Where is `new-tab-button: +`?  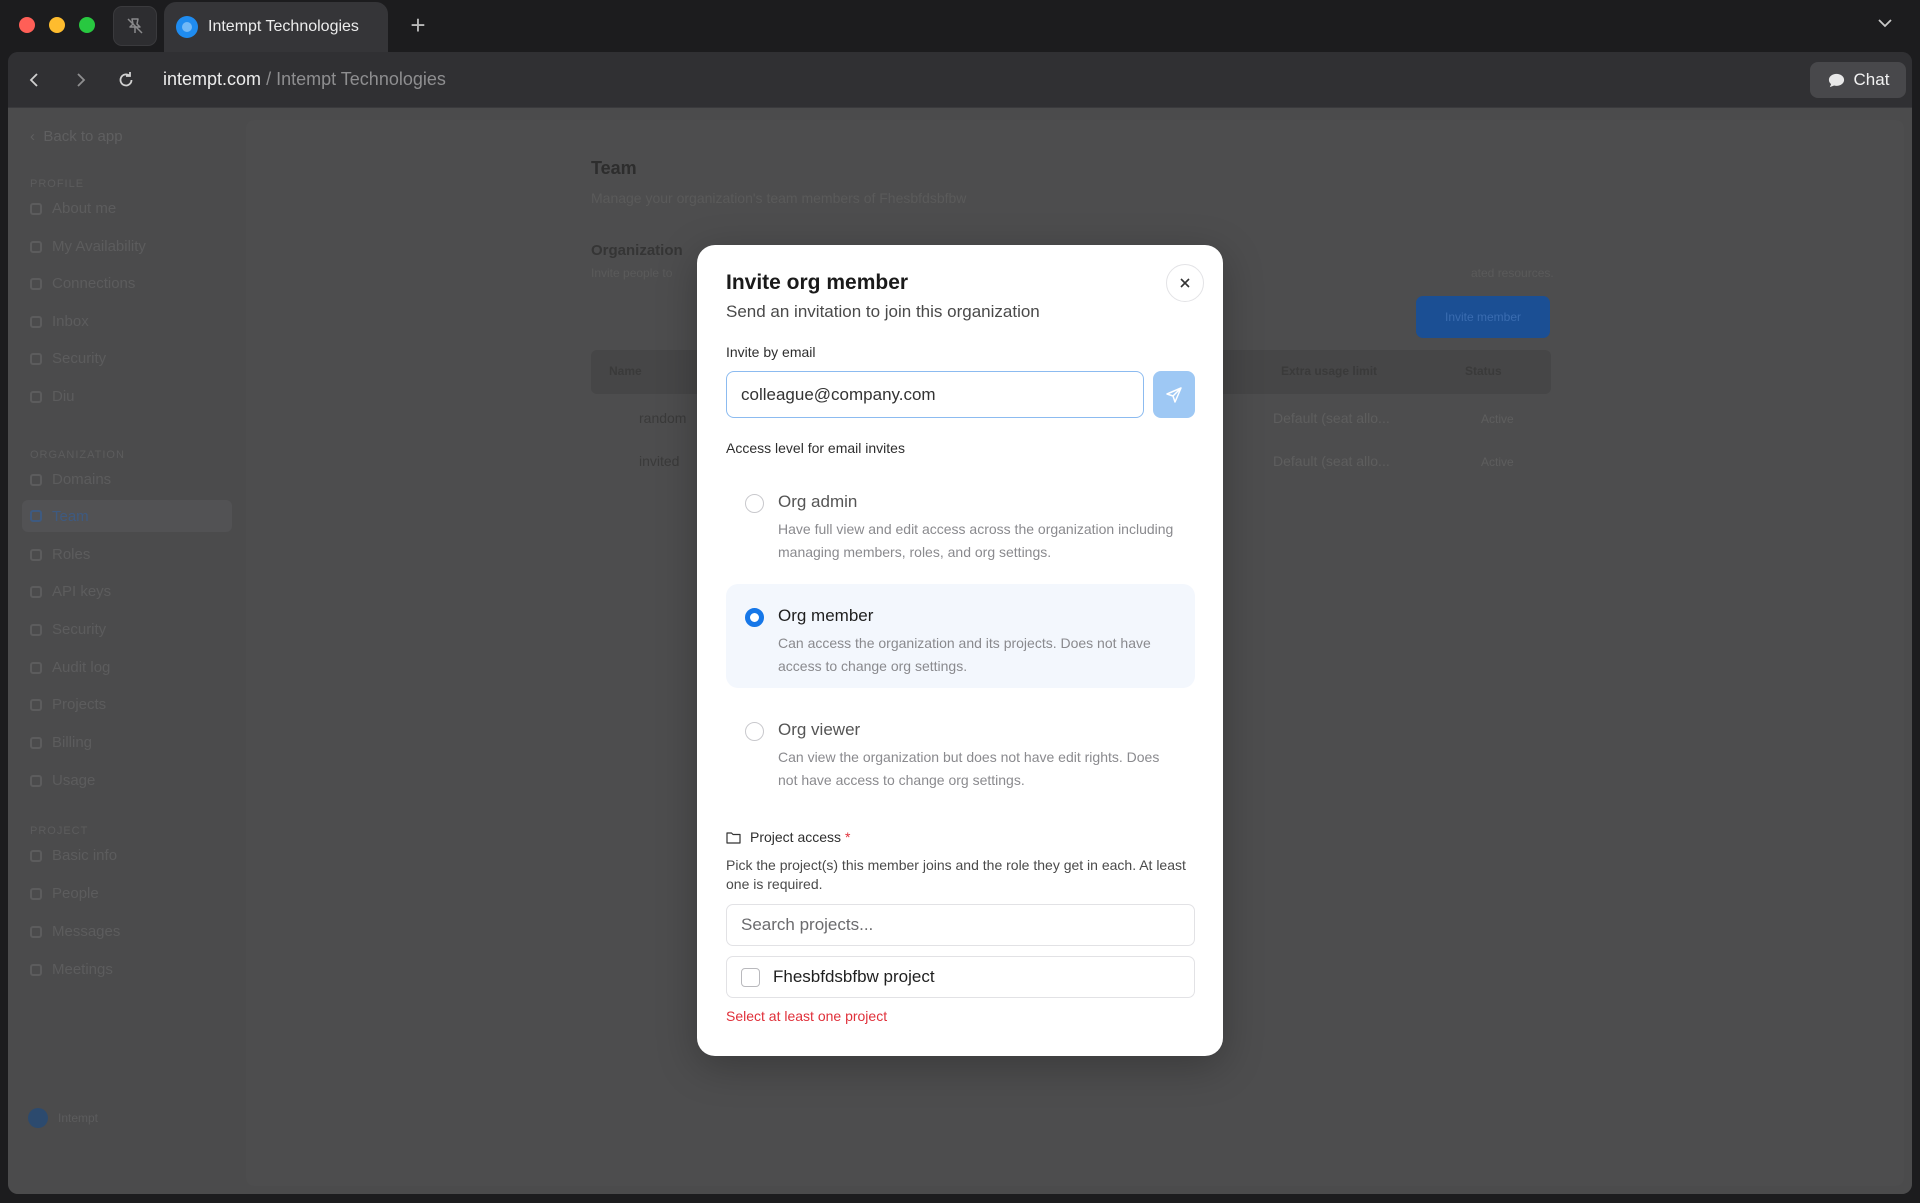 new-tab-button: + is located at coordinates (418, 25).